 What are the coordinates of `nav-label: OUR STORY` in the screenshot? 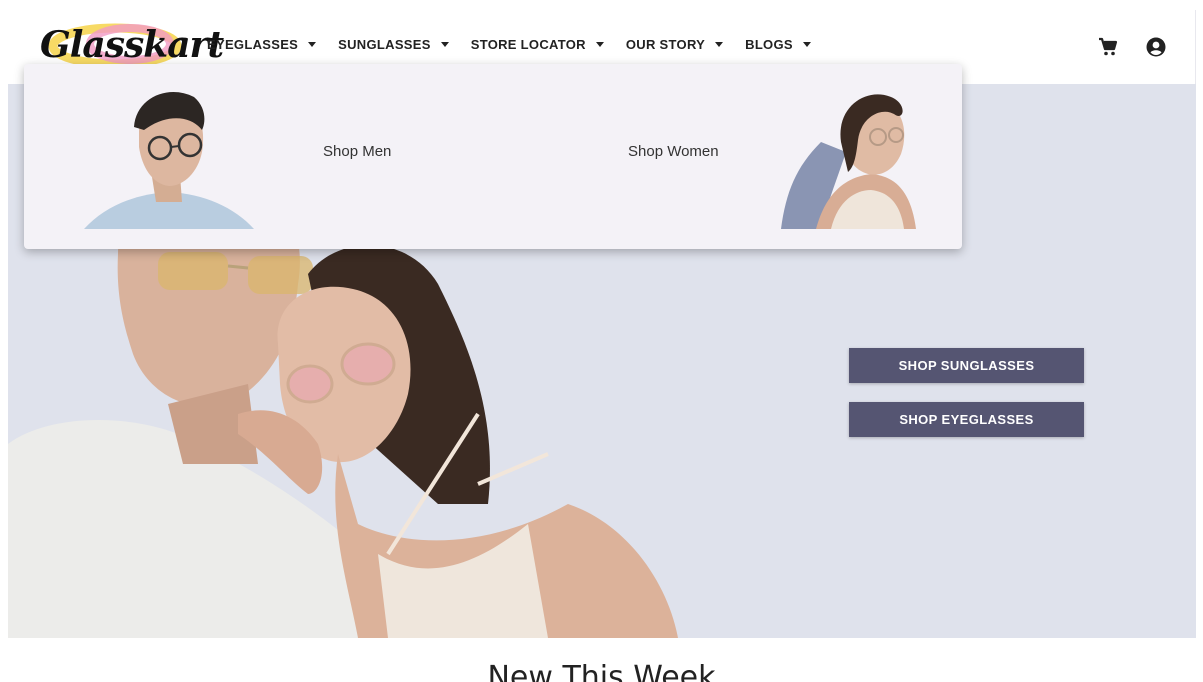 It's located at (665, 44).